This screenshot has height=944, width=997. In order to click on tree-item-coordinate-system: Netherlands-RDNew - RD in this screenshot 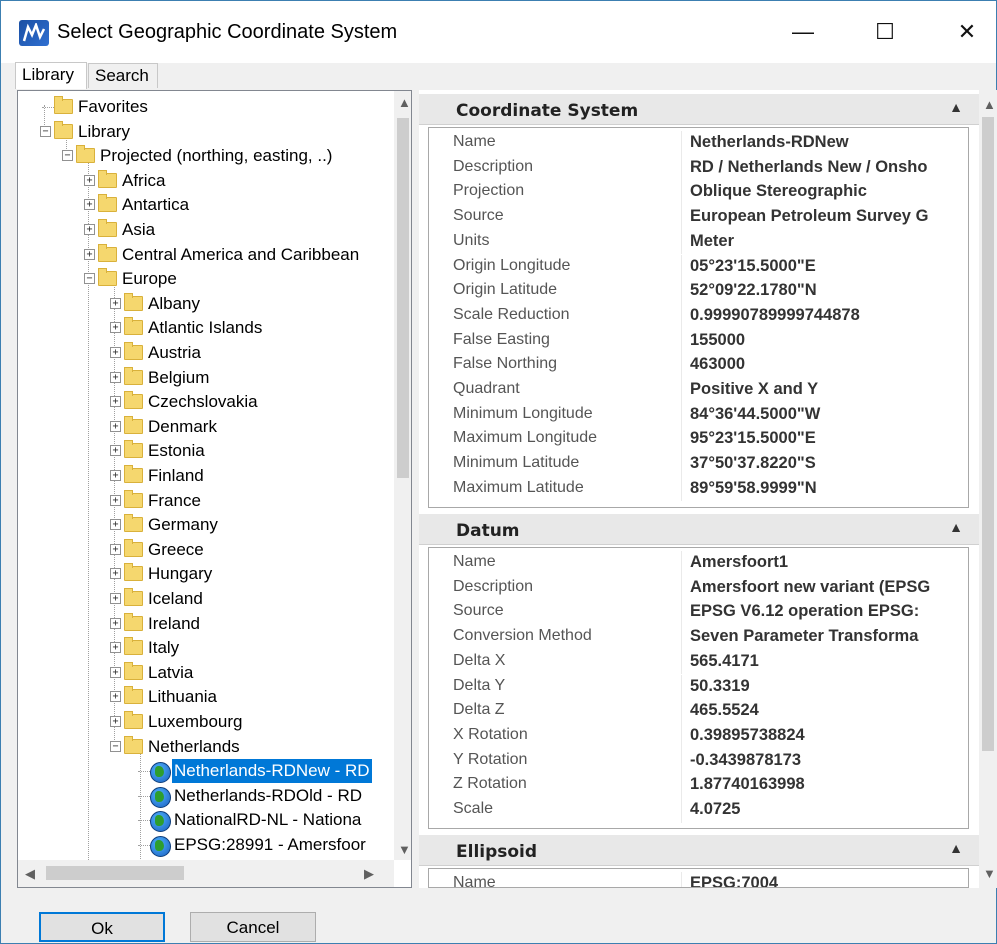, I will do `click(205, 771)`.